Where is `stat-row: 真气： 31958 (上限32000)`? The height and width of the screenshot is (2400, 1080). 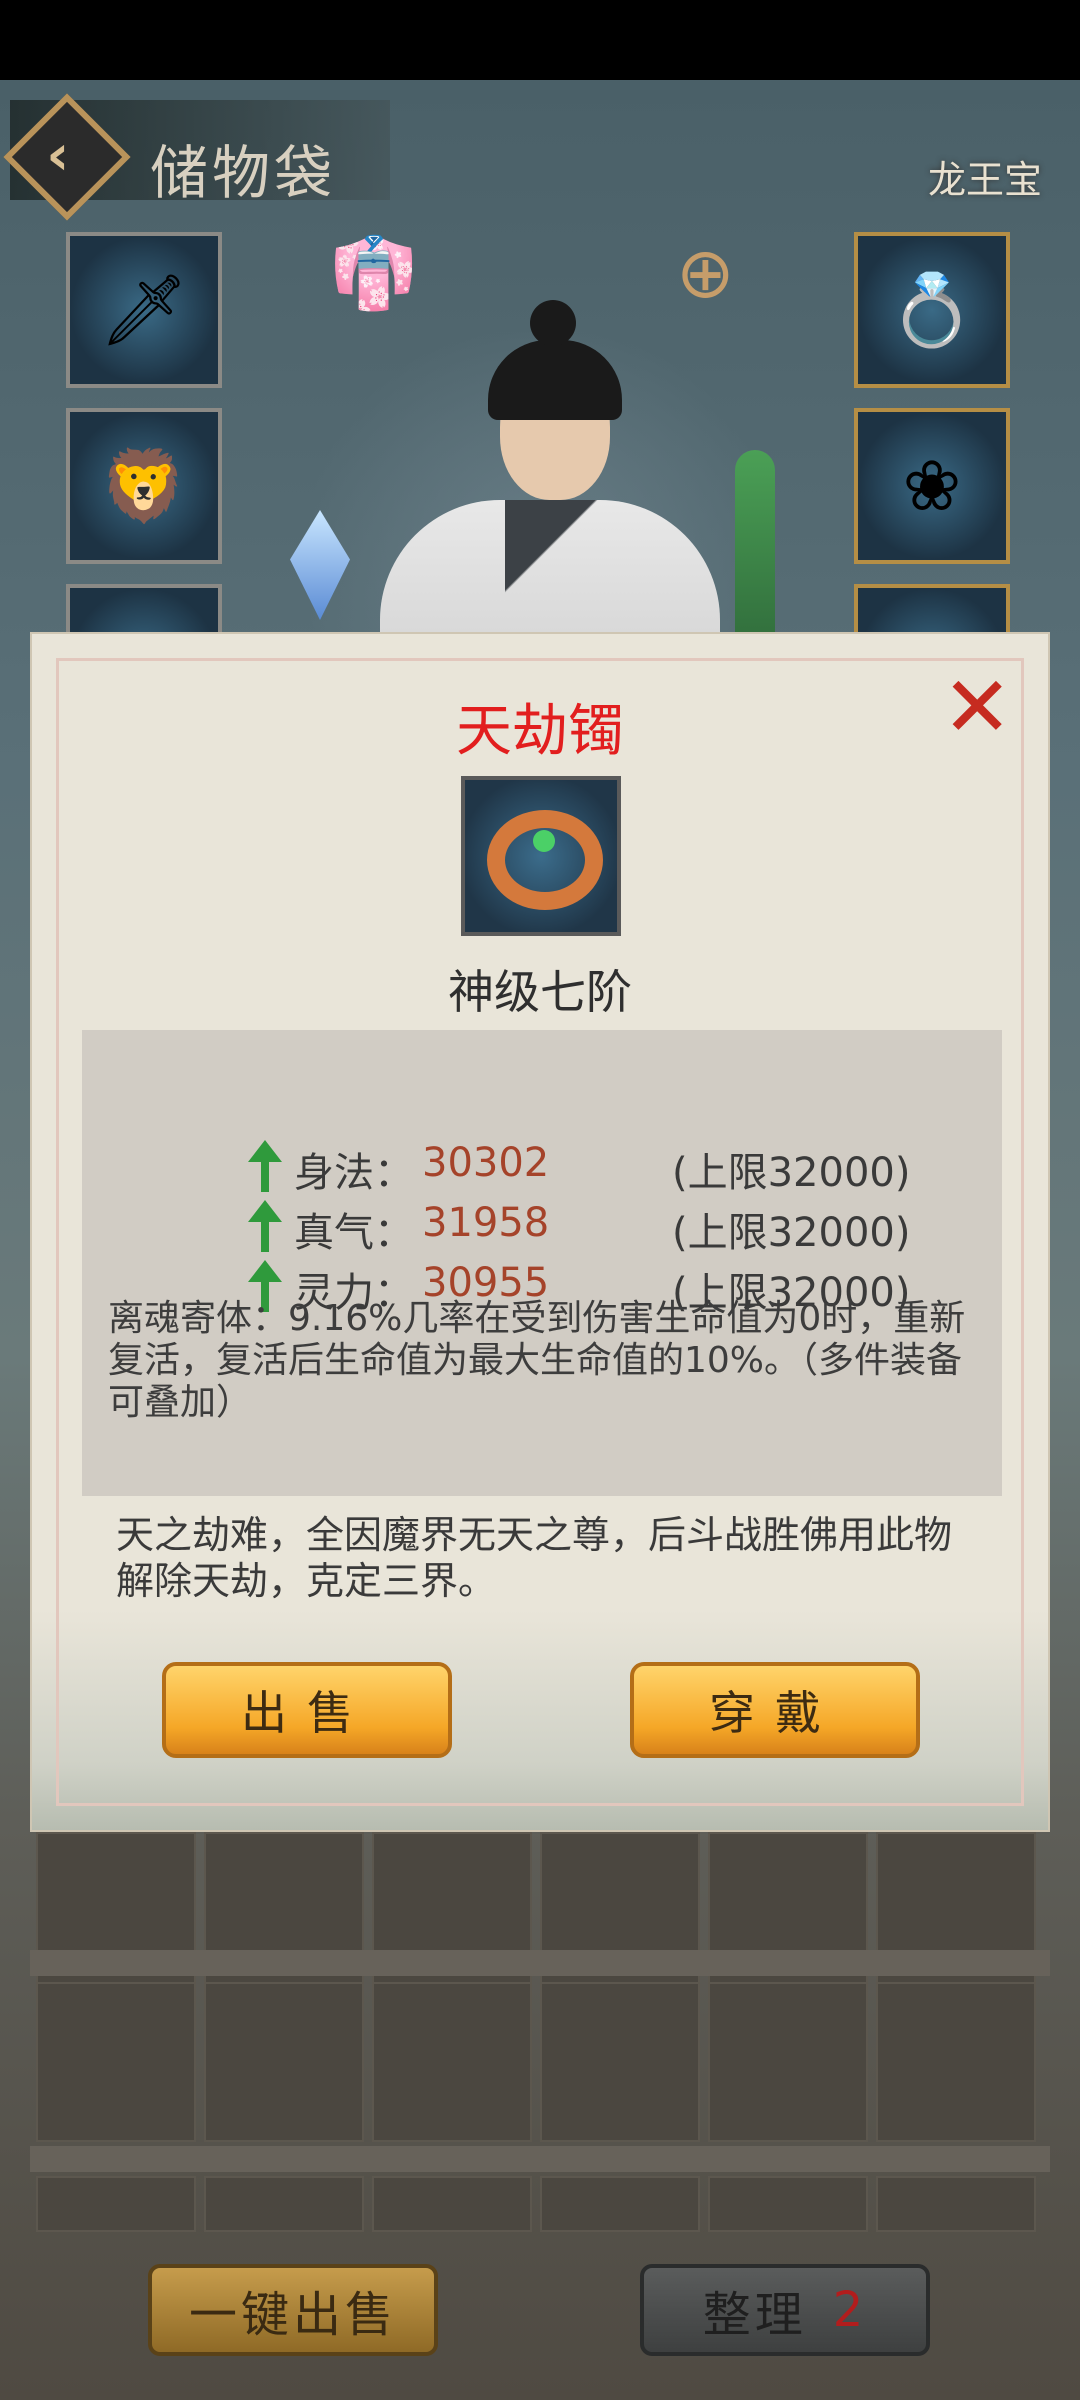
stat-row: 真气： 31958 (上限32000) is located at coordinates (542, 1226).